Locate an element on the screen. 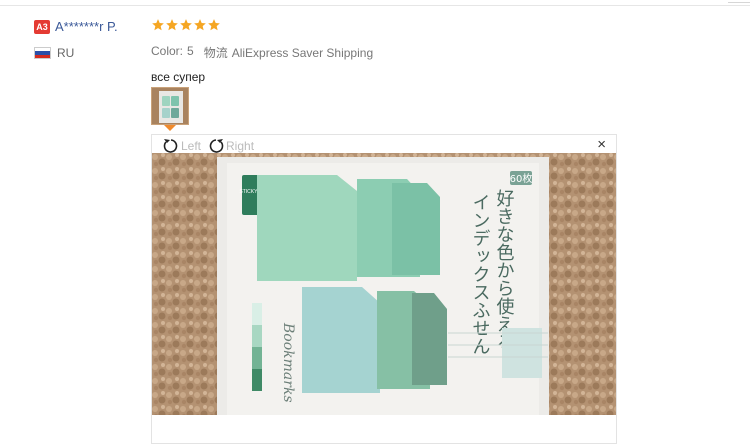 The height and width of the screenshot is (444, 750). thumbnail-image is located at coordinates (170, 106).